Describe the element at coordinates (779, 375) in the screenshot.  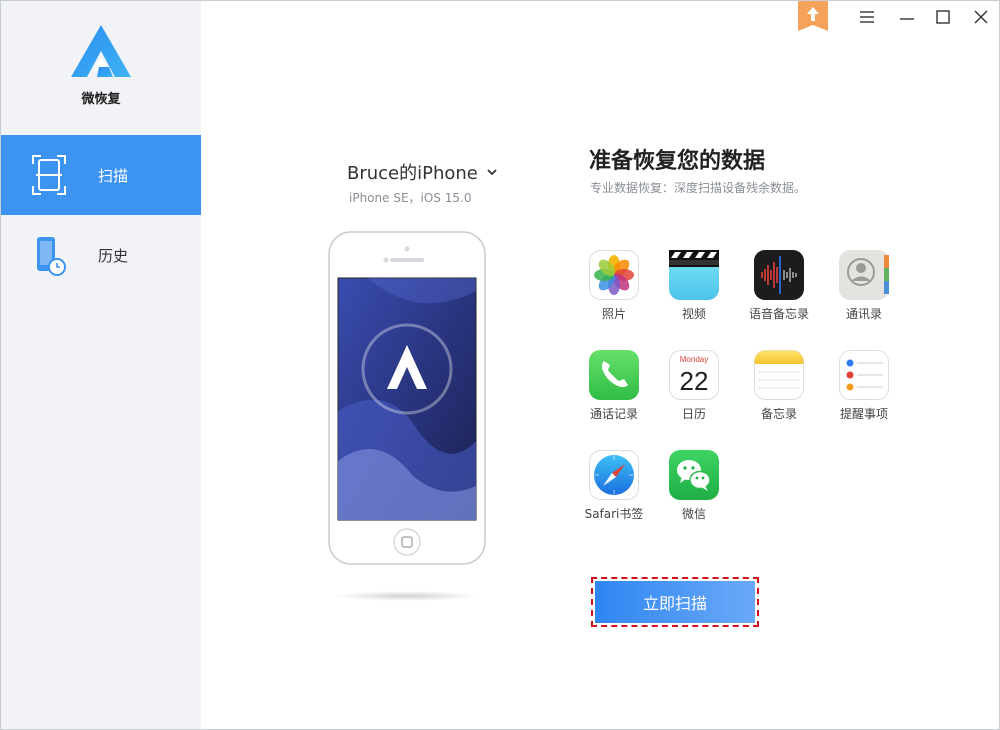
I see `notes-icon` at that location.